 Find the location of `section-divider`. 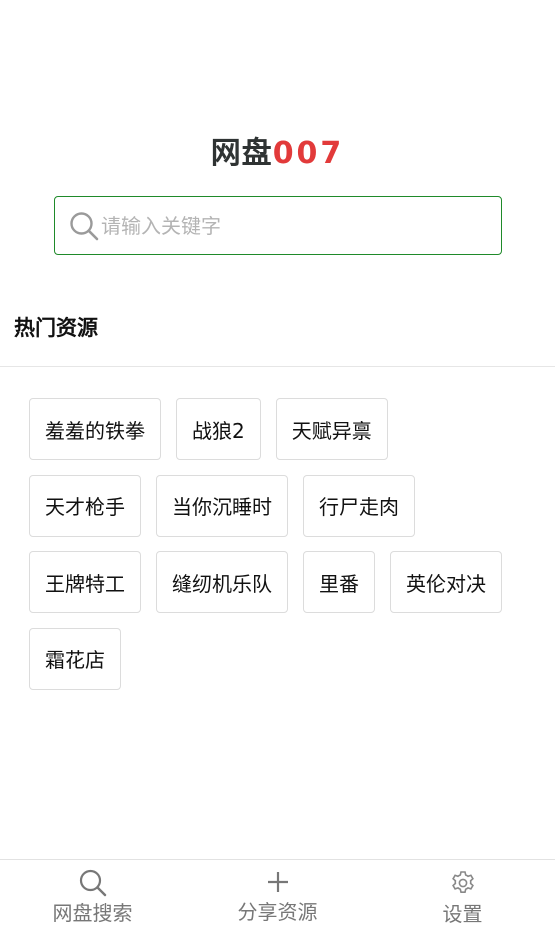

section-divider is located at coordinates (277, 366).